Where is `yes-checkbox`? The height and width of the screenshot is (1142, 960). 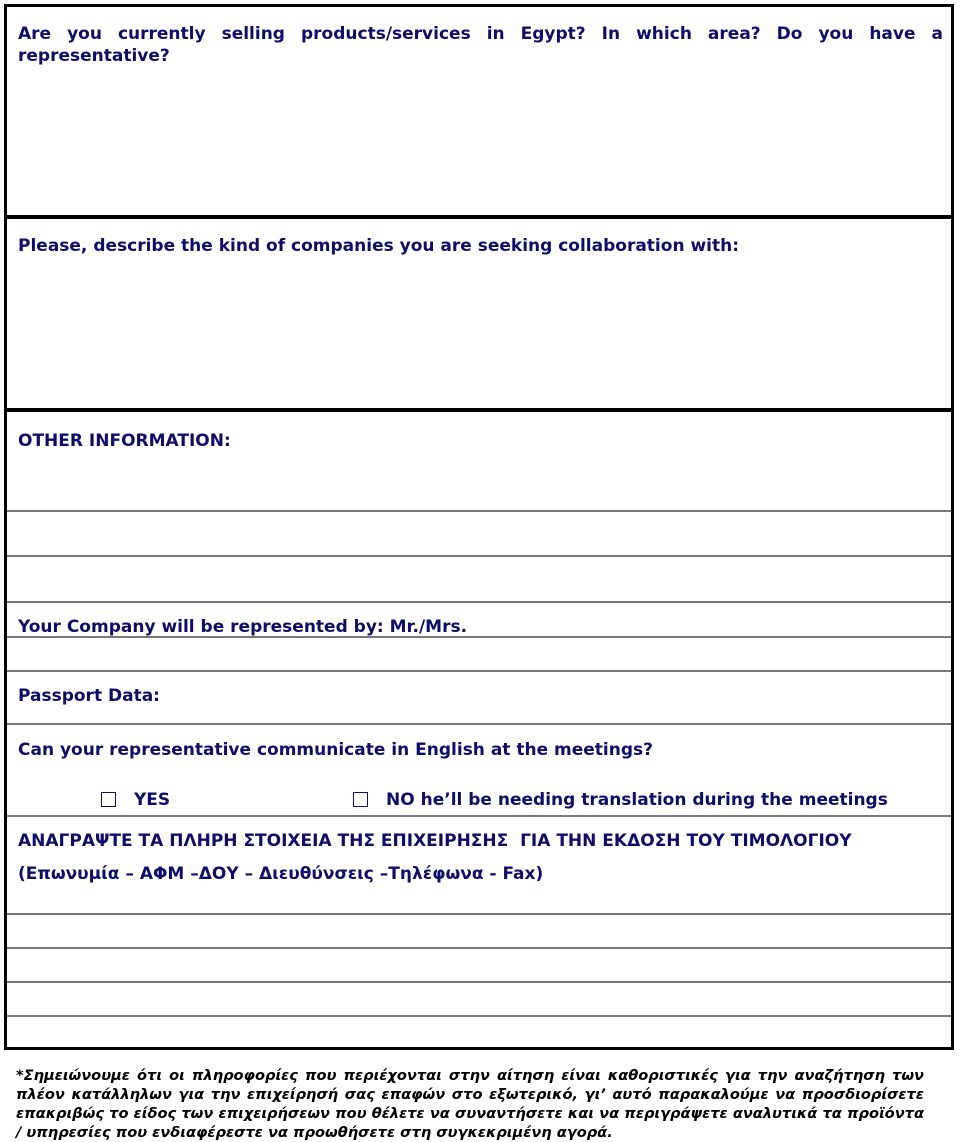
yes-checkbox is located at coordinates (108, 799).